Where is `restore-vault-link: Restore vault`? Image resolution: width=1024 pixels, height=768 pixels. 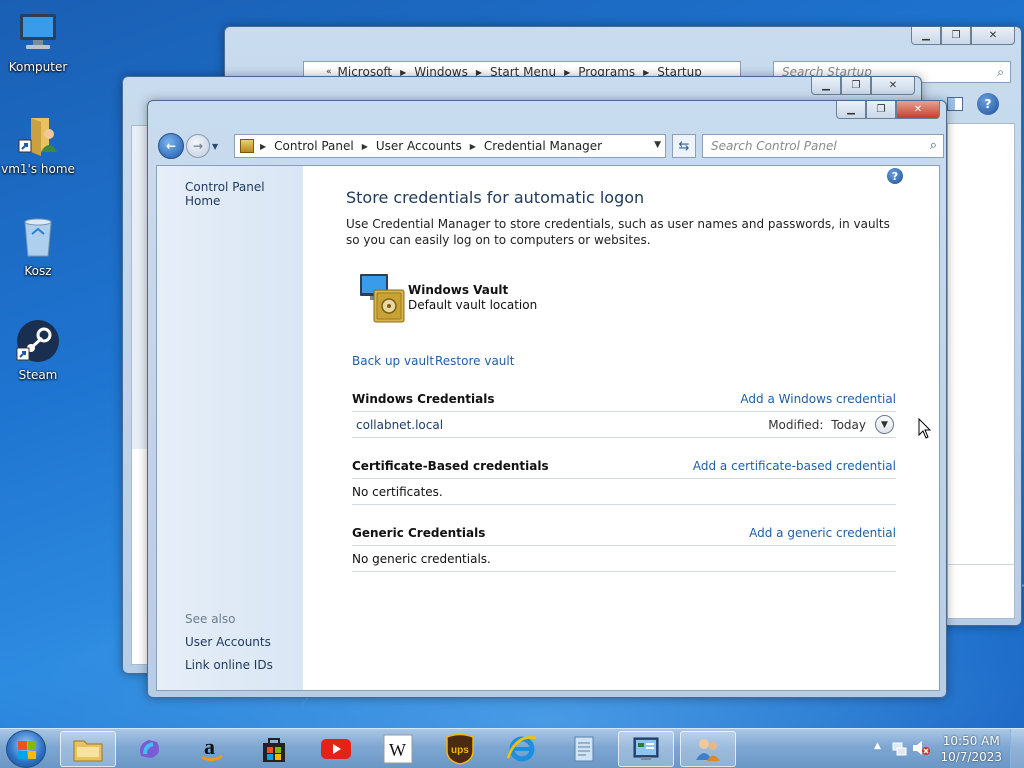 restore-vault-link: Restore vault is located at coordinates (474, 361).